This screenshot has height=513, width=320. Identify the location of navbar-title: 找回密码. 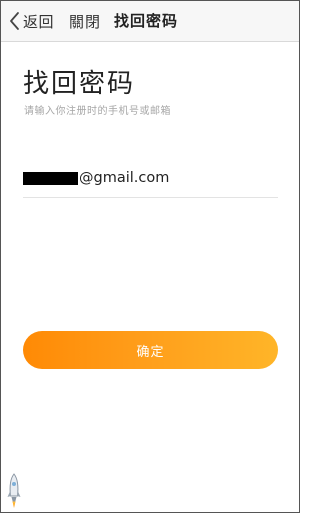
(146, 21).